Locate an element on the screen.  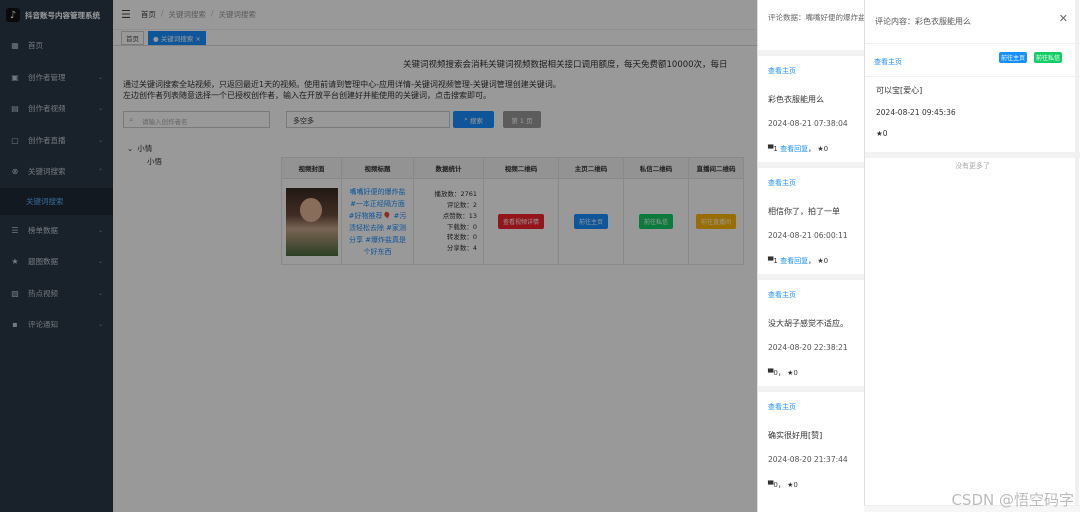
breadcrumb: 首页 / 关键词搜索 / 关键词搜索 is located at coordinates (198, 14).